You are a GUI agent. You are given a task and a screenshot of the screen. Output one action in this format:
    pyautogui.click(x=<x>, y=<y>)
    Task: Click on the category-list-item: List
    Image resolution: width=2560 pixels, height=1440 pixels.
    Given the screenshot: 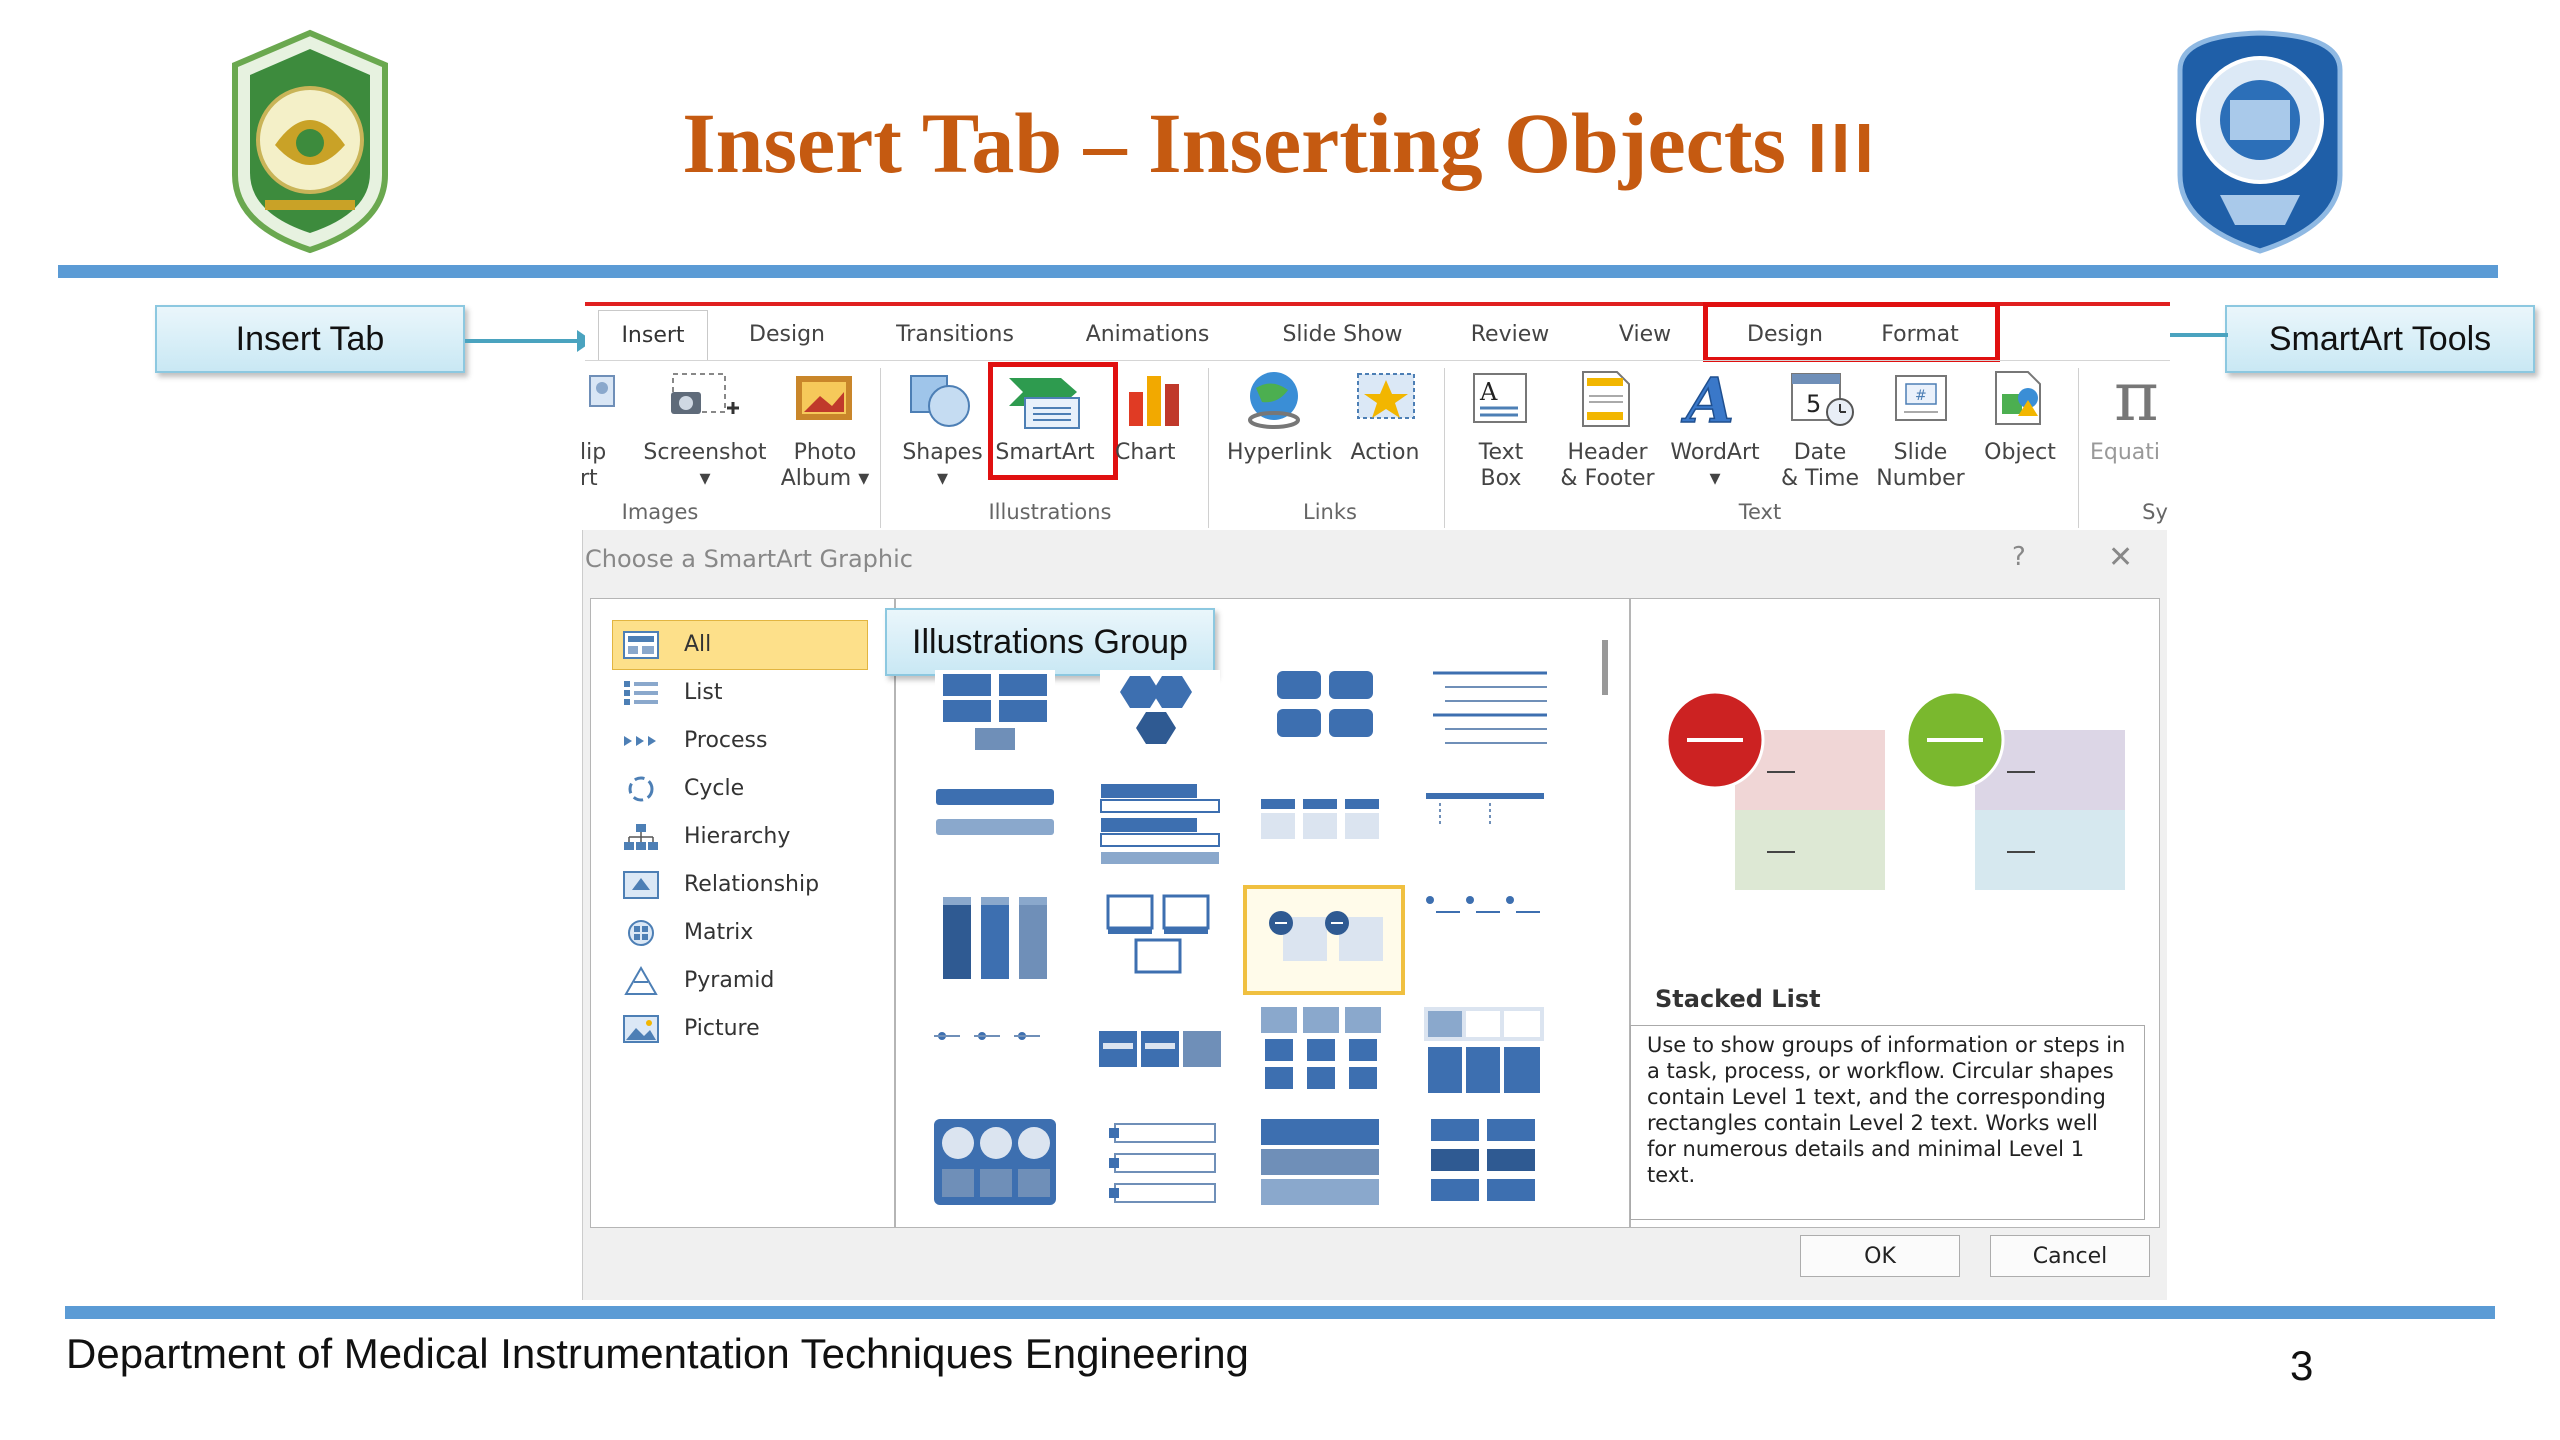 What is the action you would take?
    pyautogui.click(x=672, y=693)
    